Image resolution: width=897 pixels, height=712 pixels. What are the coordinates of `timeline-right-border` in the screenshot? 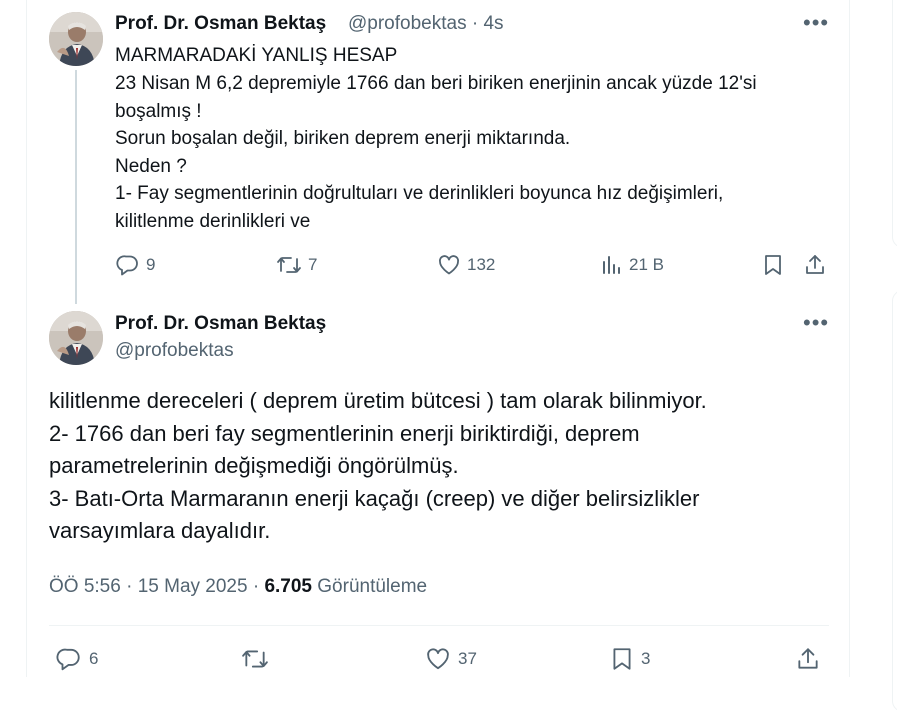 It's located at (849, 338).